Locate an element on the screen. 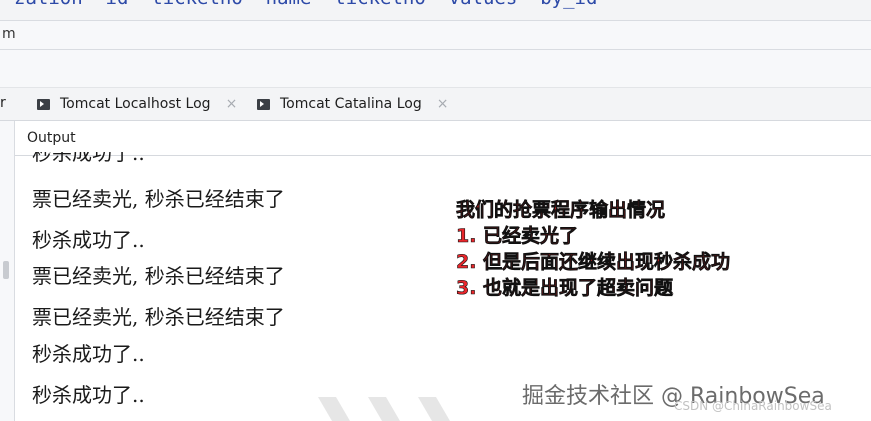  gutter-marker is located at coordinates (6, 270).